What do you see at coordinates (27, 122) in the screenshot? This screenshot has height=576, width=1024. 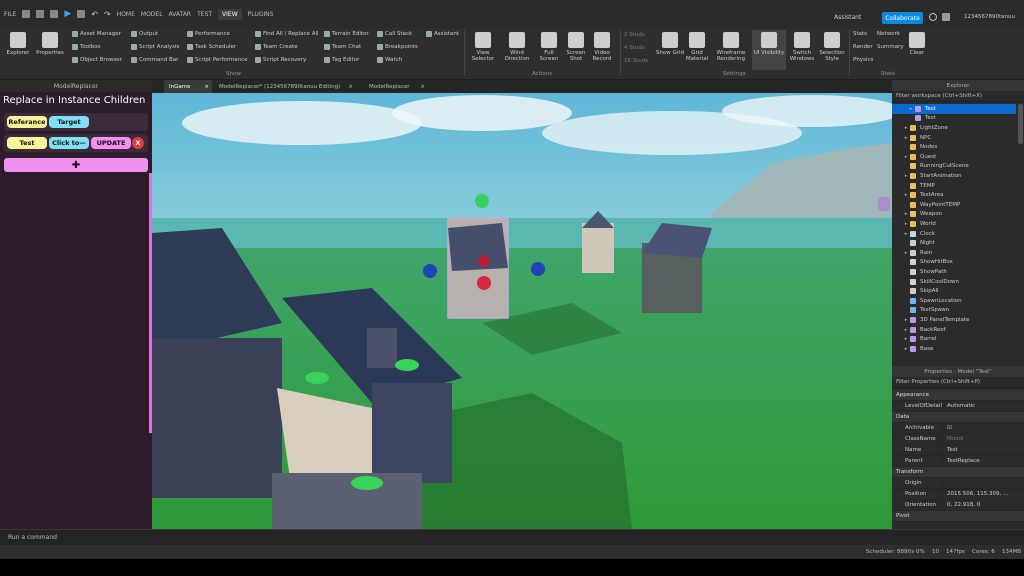 I see `reference-button: Referance` at bounding box center [27, 122].